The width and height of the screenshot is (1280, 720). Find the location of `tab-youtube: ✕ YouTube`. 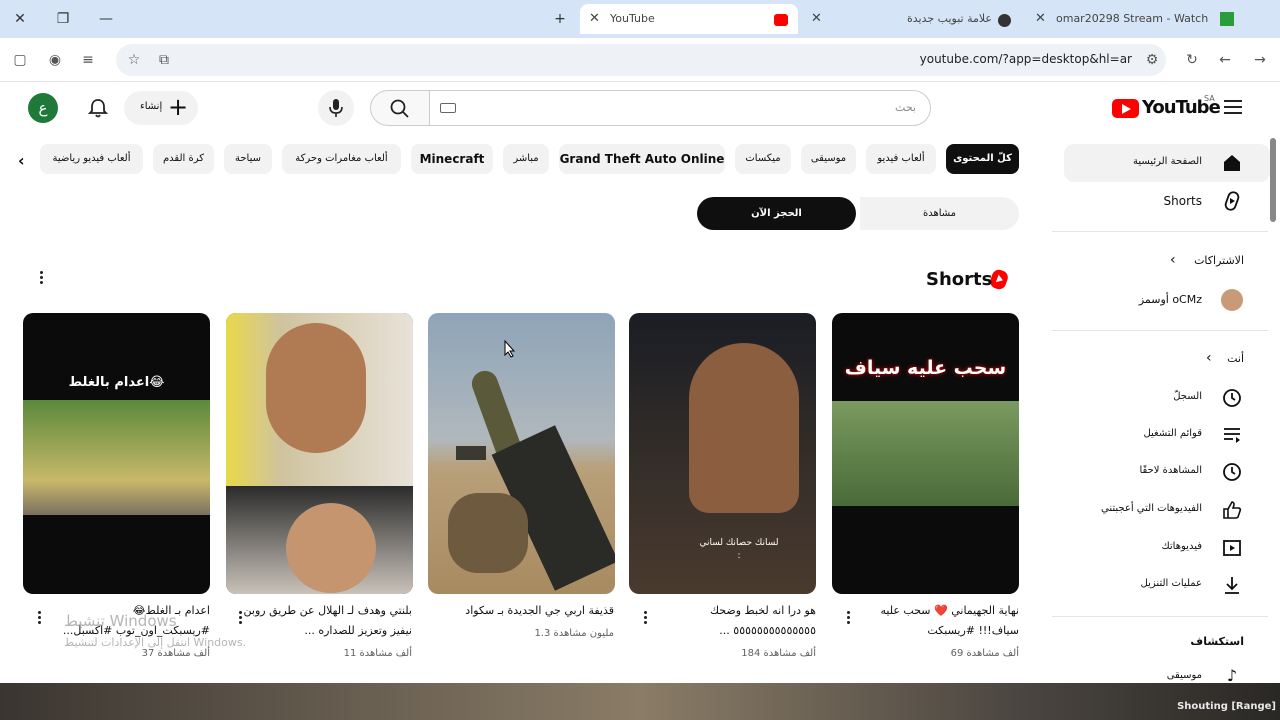

tab-youtube: ✕ YouTube is located at coordinates (689, 19).